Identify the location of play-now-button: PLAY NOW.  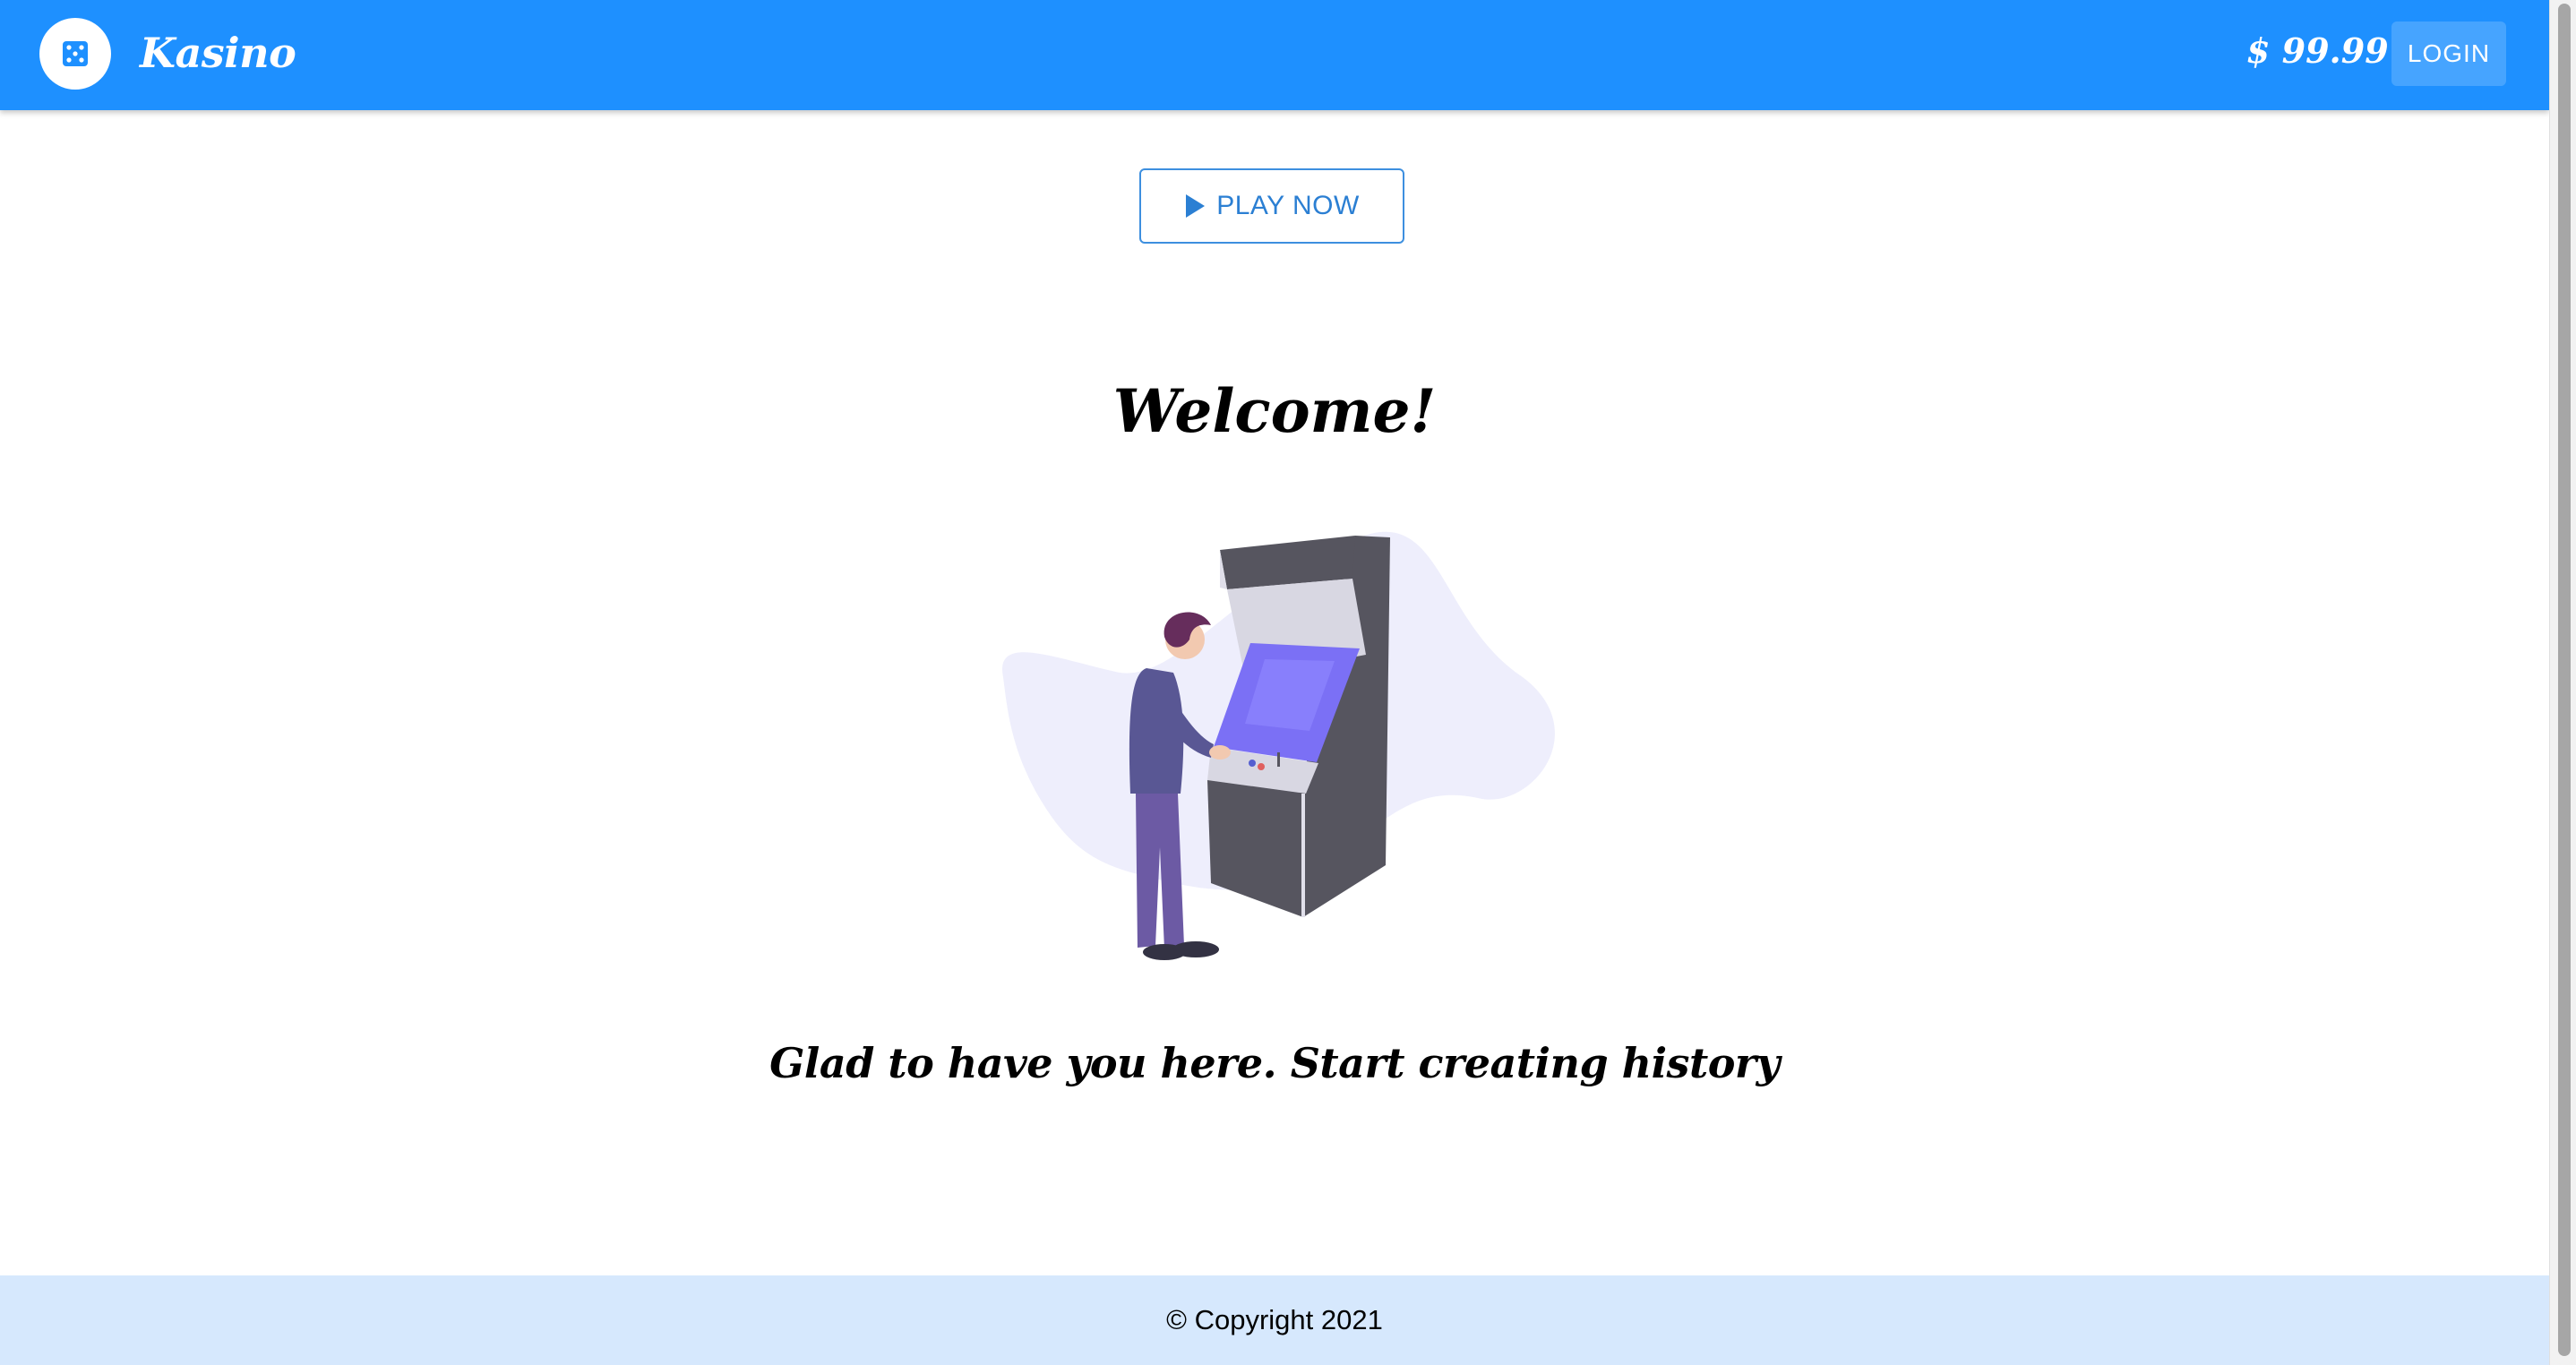
(1271, 206).